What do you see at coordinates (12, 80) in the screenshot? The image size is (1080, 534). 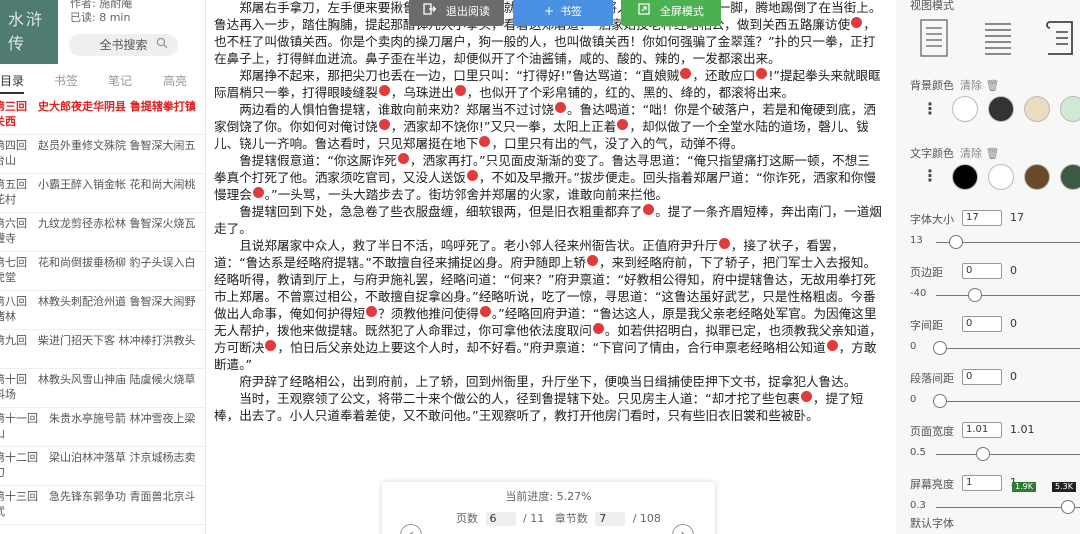 I see `tab-toc: 目录` at bounding box center [12, 80].